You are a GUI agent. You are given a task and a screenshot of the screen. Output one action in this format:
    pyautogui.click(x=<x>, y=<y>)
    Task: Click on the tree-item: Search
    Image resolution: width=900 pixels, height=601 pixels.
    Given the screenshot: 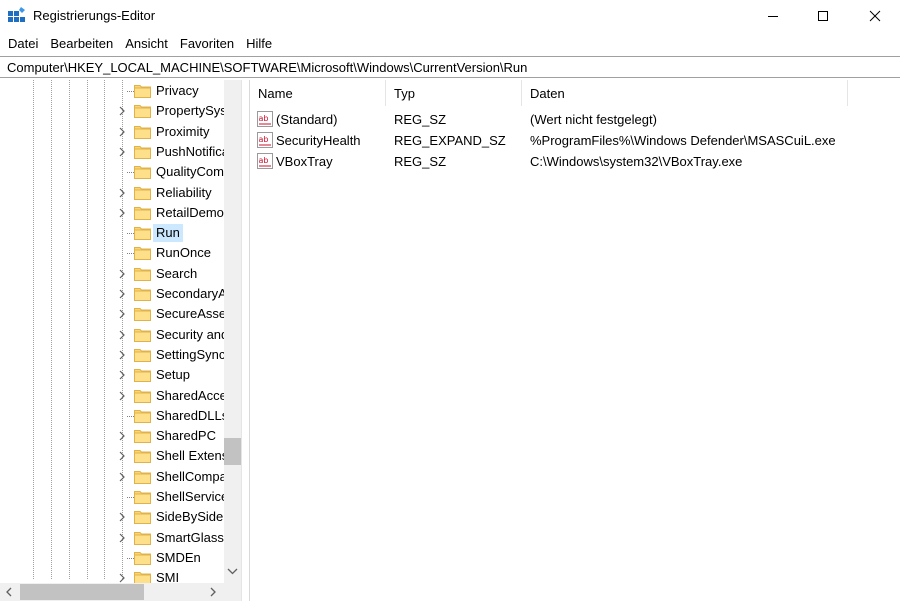 What is the action you would take?
    pyautogui.click(x=112, y=274)
    